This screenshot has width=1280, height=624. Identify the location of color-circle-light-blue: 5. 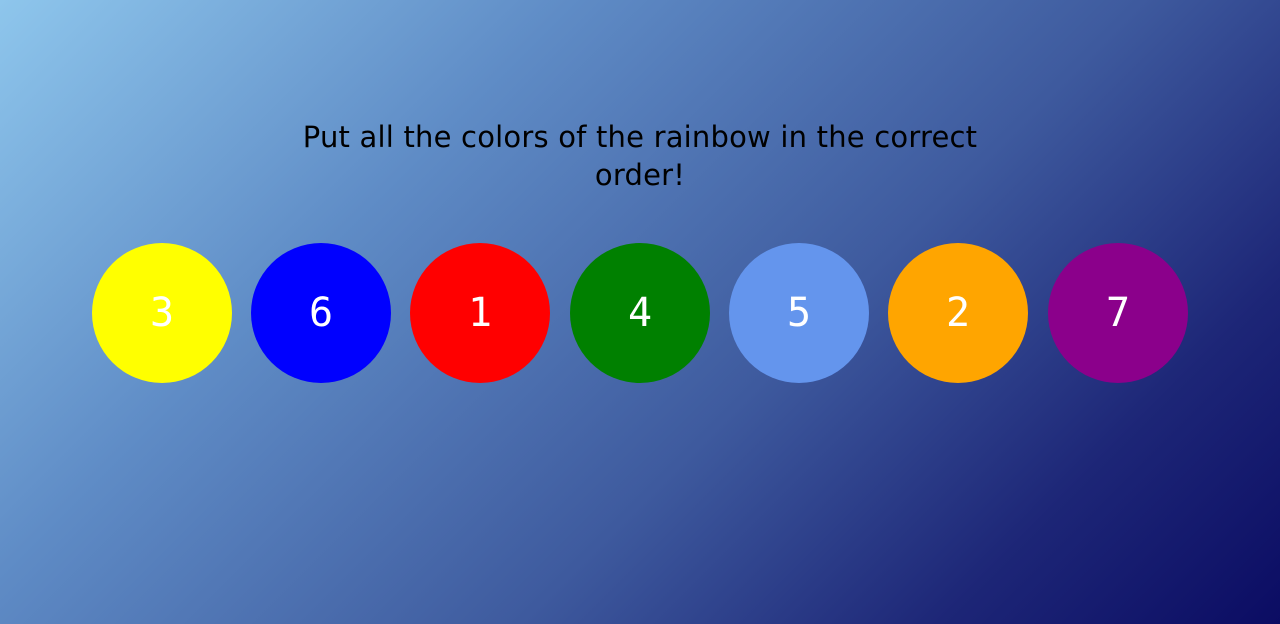
(799, 313).